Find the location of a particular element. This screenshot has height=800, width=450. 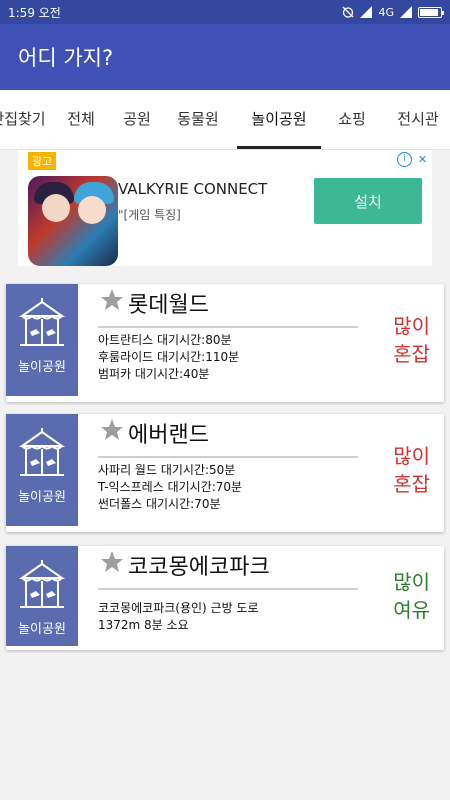

status-icons: 4G is located at coordinates (393, 12).